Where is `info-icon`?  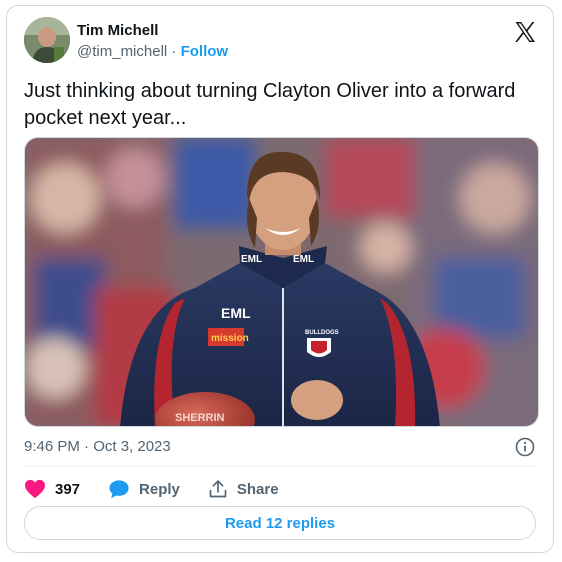
info-icon is located at coordinates (525, 447).